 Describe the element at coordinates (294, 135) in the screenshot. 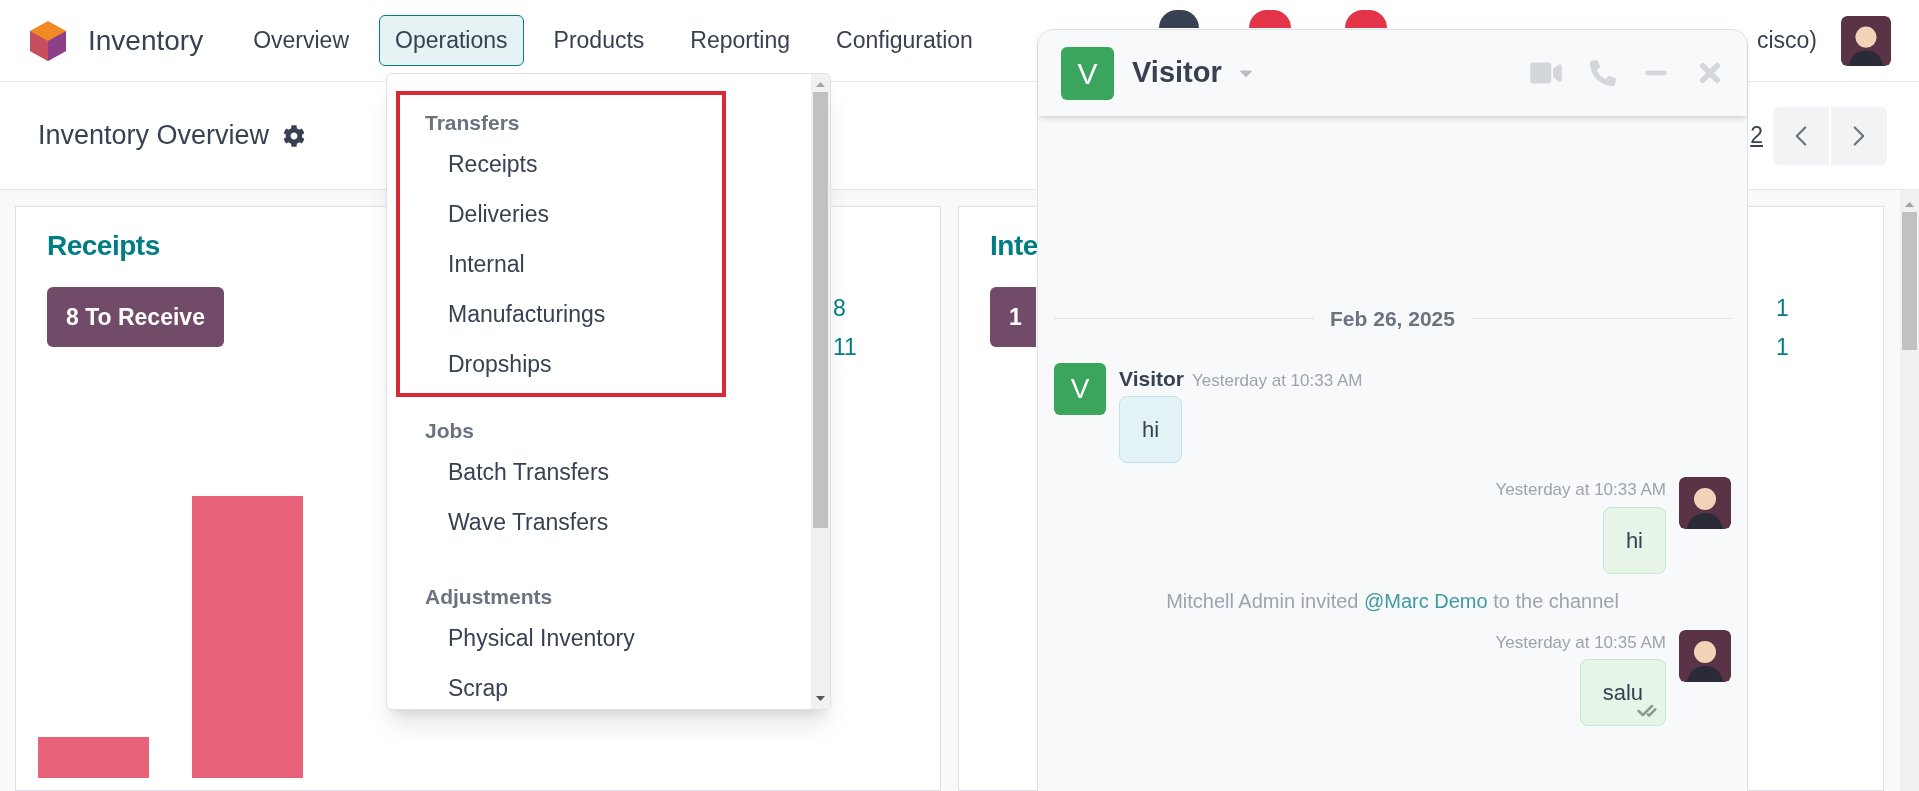

I see `settings-icon` at that location.